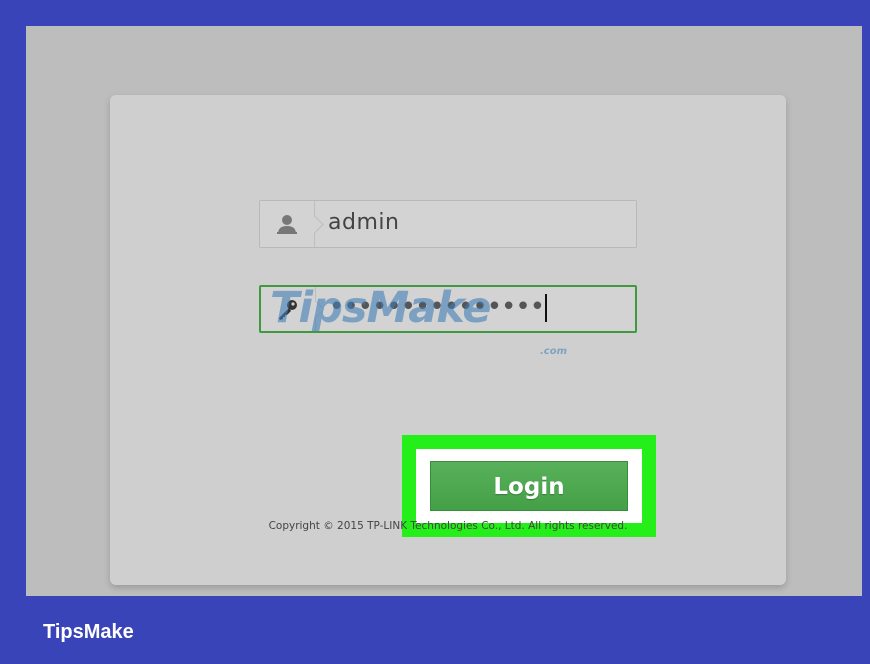 This screenshot has height=664, width=870. What do you see at coordinates (546, 307) in the screenshot?
I see `text-cursor` at bounding box center [546, 307].